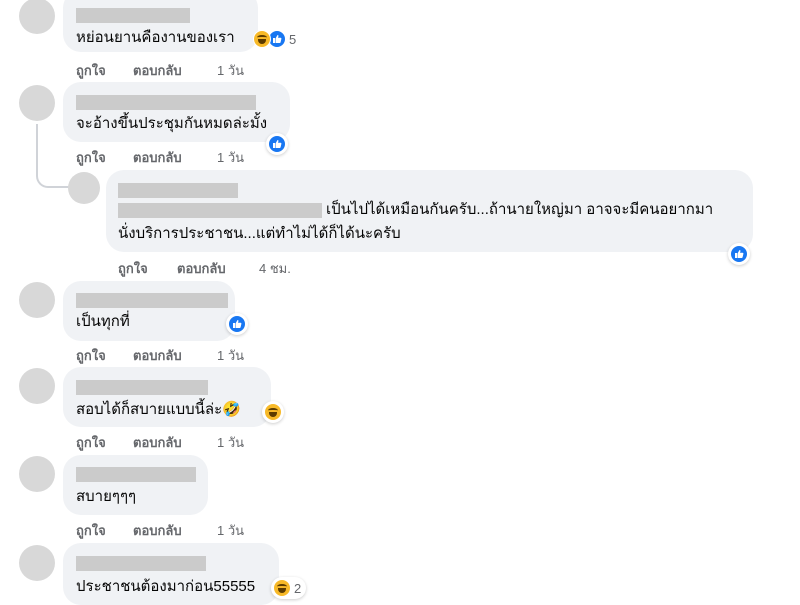 The image size is (800, 605). I want to click on comment-text: เป็นทุกที่, so click(103, 321).